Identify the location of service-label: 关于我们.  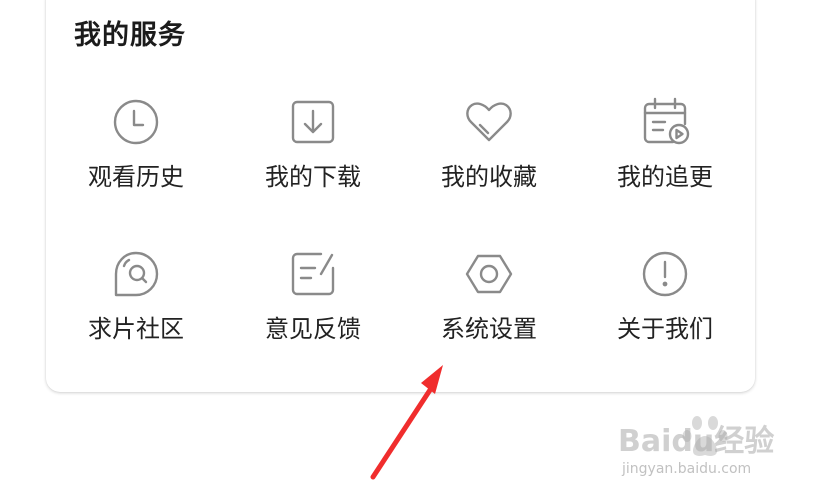
(665, 329).